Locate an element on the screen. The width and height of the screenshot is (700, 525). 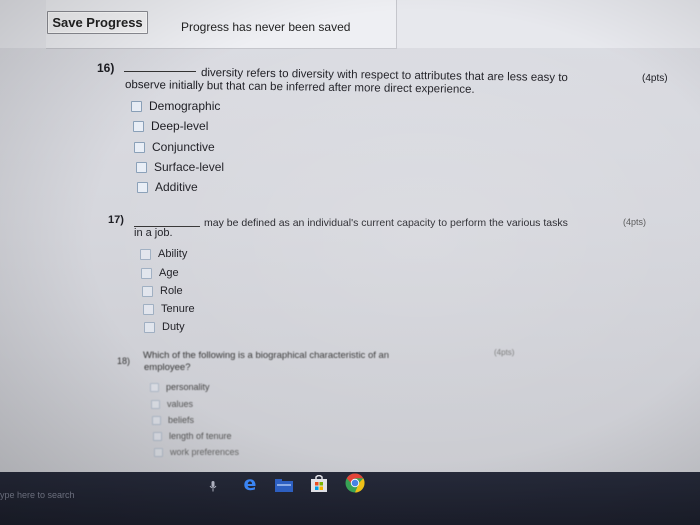
option-tenure: Tenure is located at coordinates (169, 309).